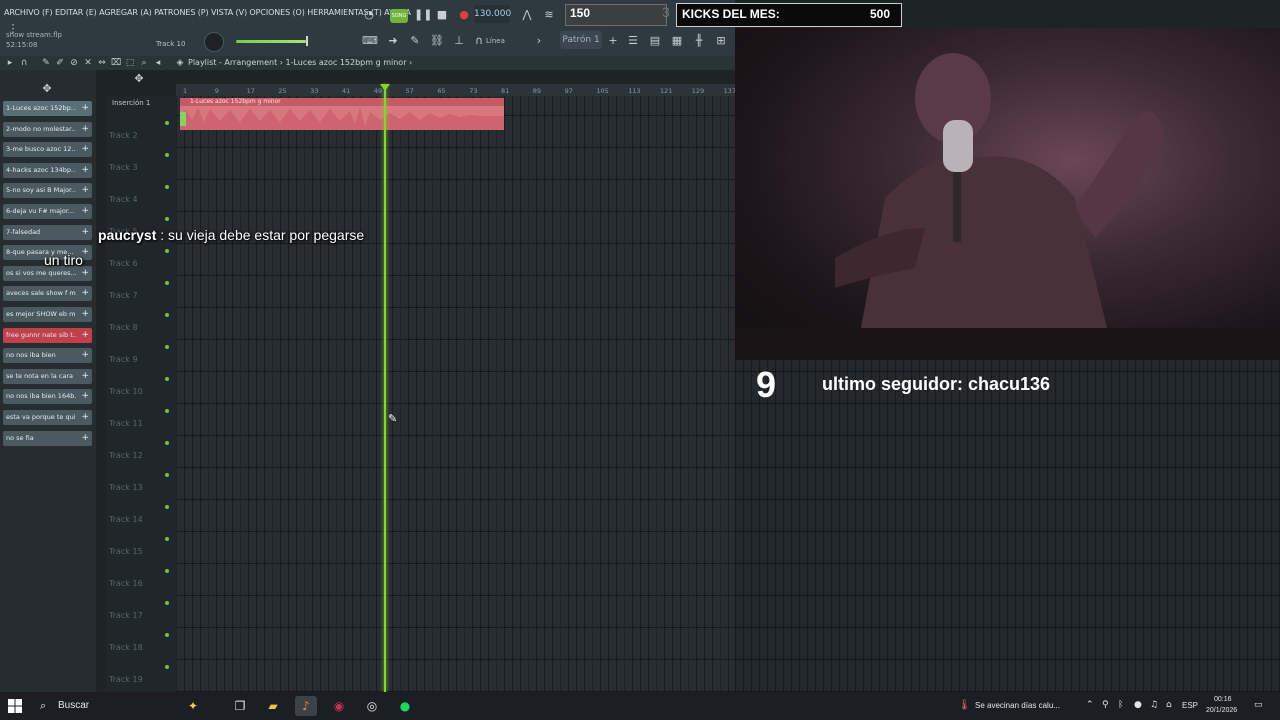 The width and height of the screenshot is (1280, 720). Describe the element at coordinates (193, 706) in the screenshot. I see `copilot-icon: ✦` at that location.